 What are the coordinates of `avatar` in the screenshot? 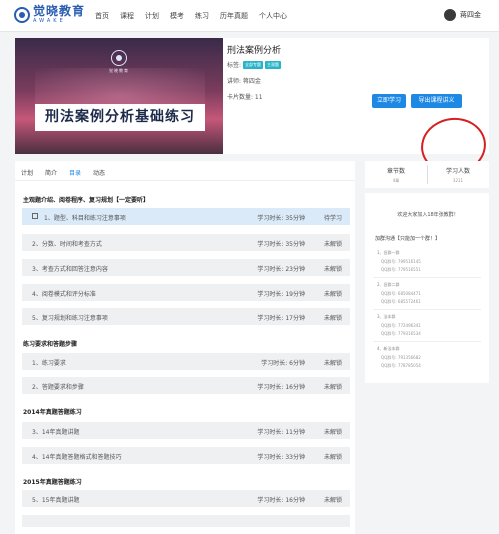 It's located at (450, 15).